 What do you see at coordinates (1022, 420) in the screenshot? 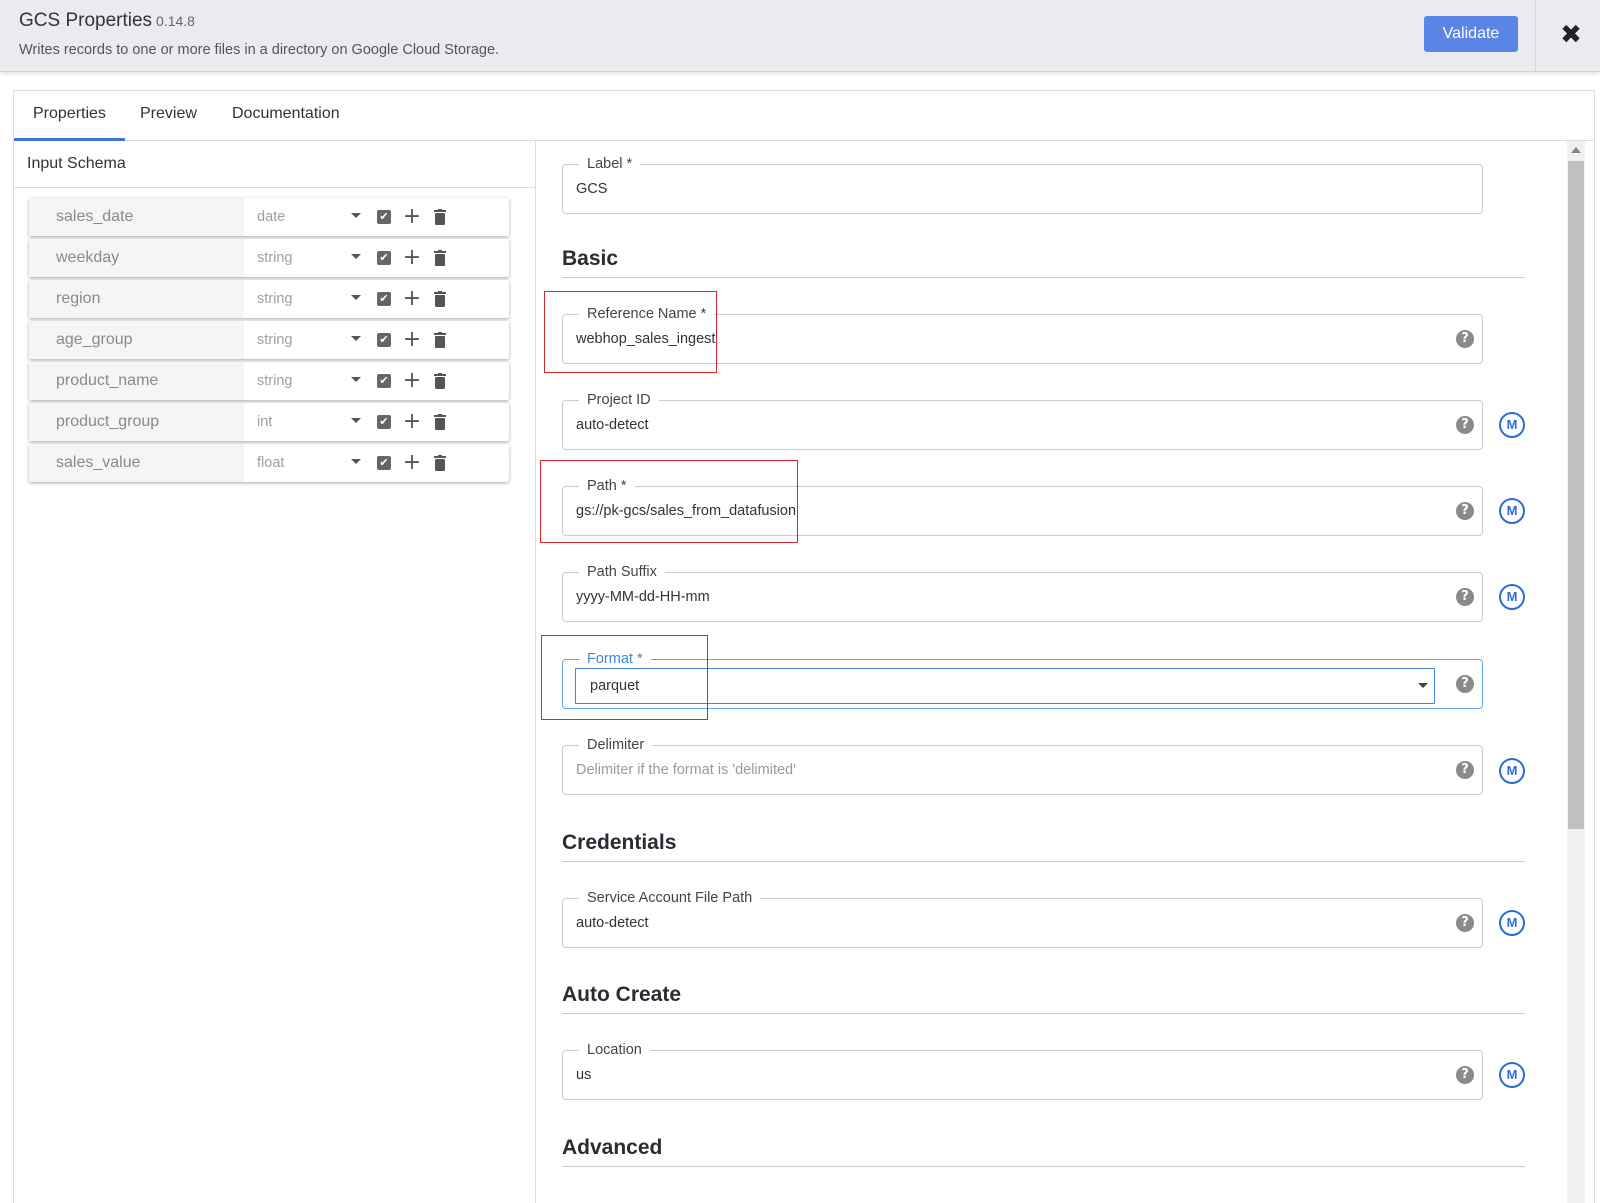
I see `project-id-field: Project ID auto-detect ?` at bounding box center [1022, 420].